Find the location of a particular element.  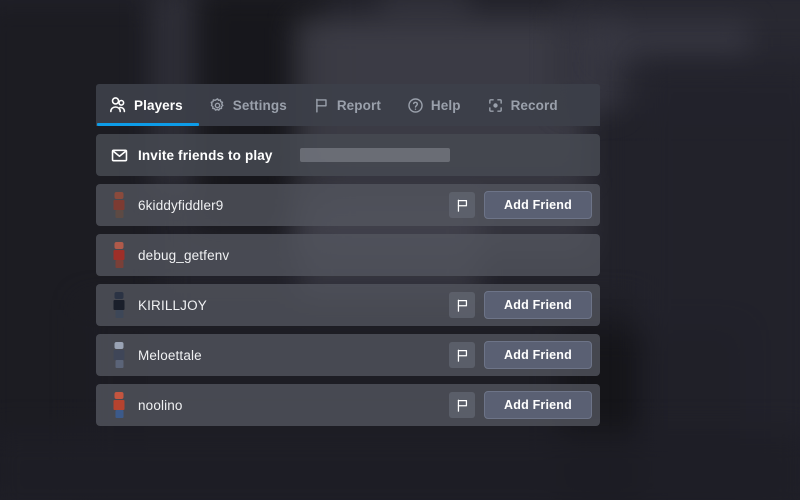

player-row: debug_getfenv is located at coordinates (348, 255).